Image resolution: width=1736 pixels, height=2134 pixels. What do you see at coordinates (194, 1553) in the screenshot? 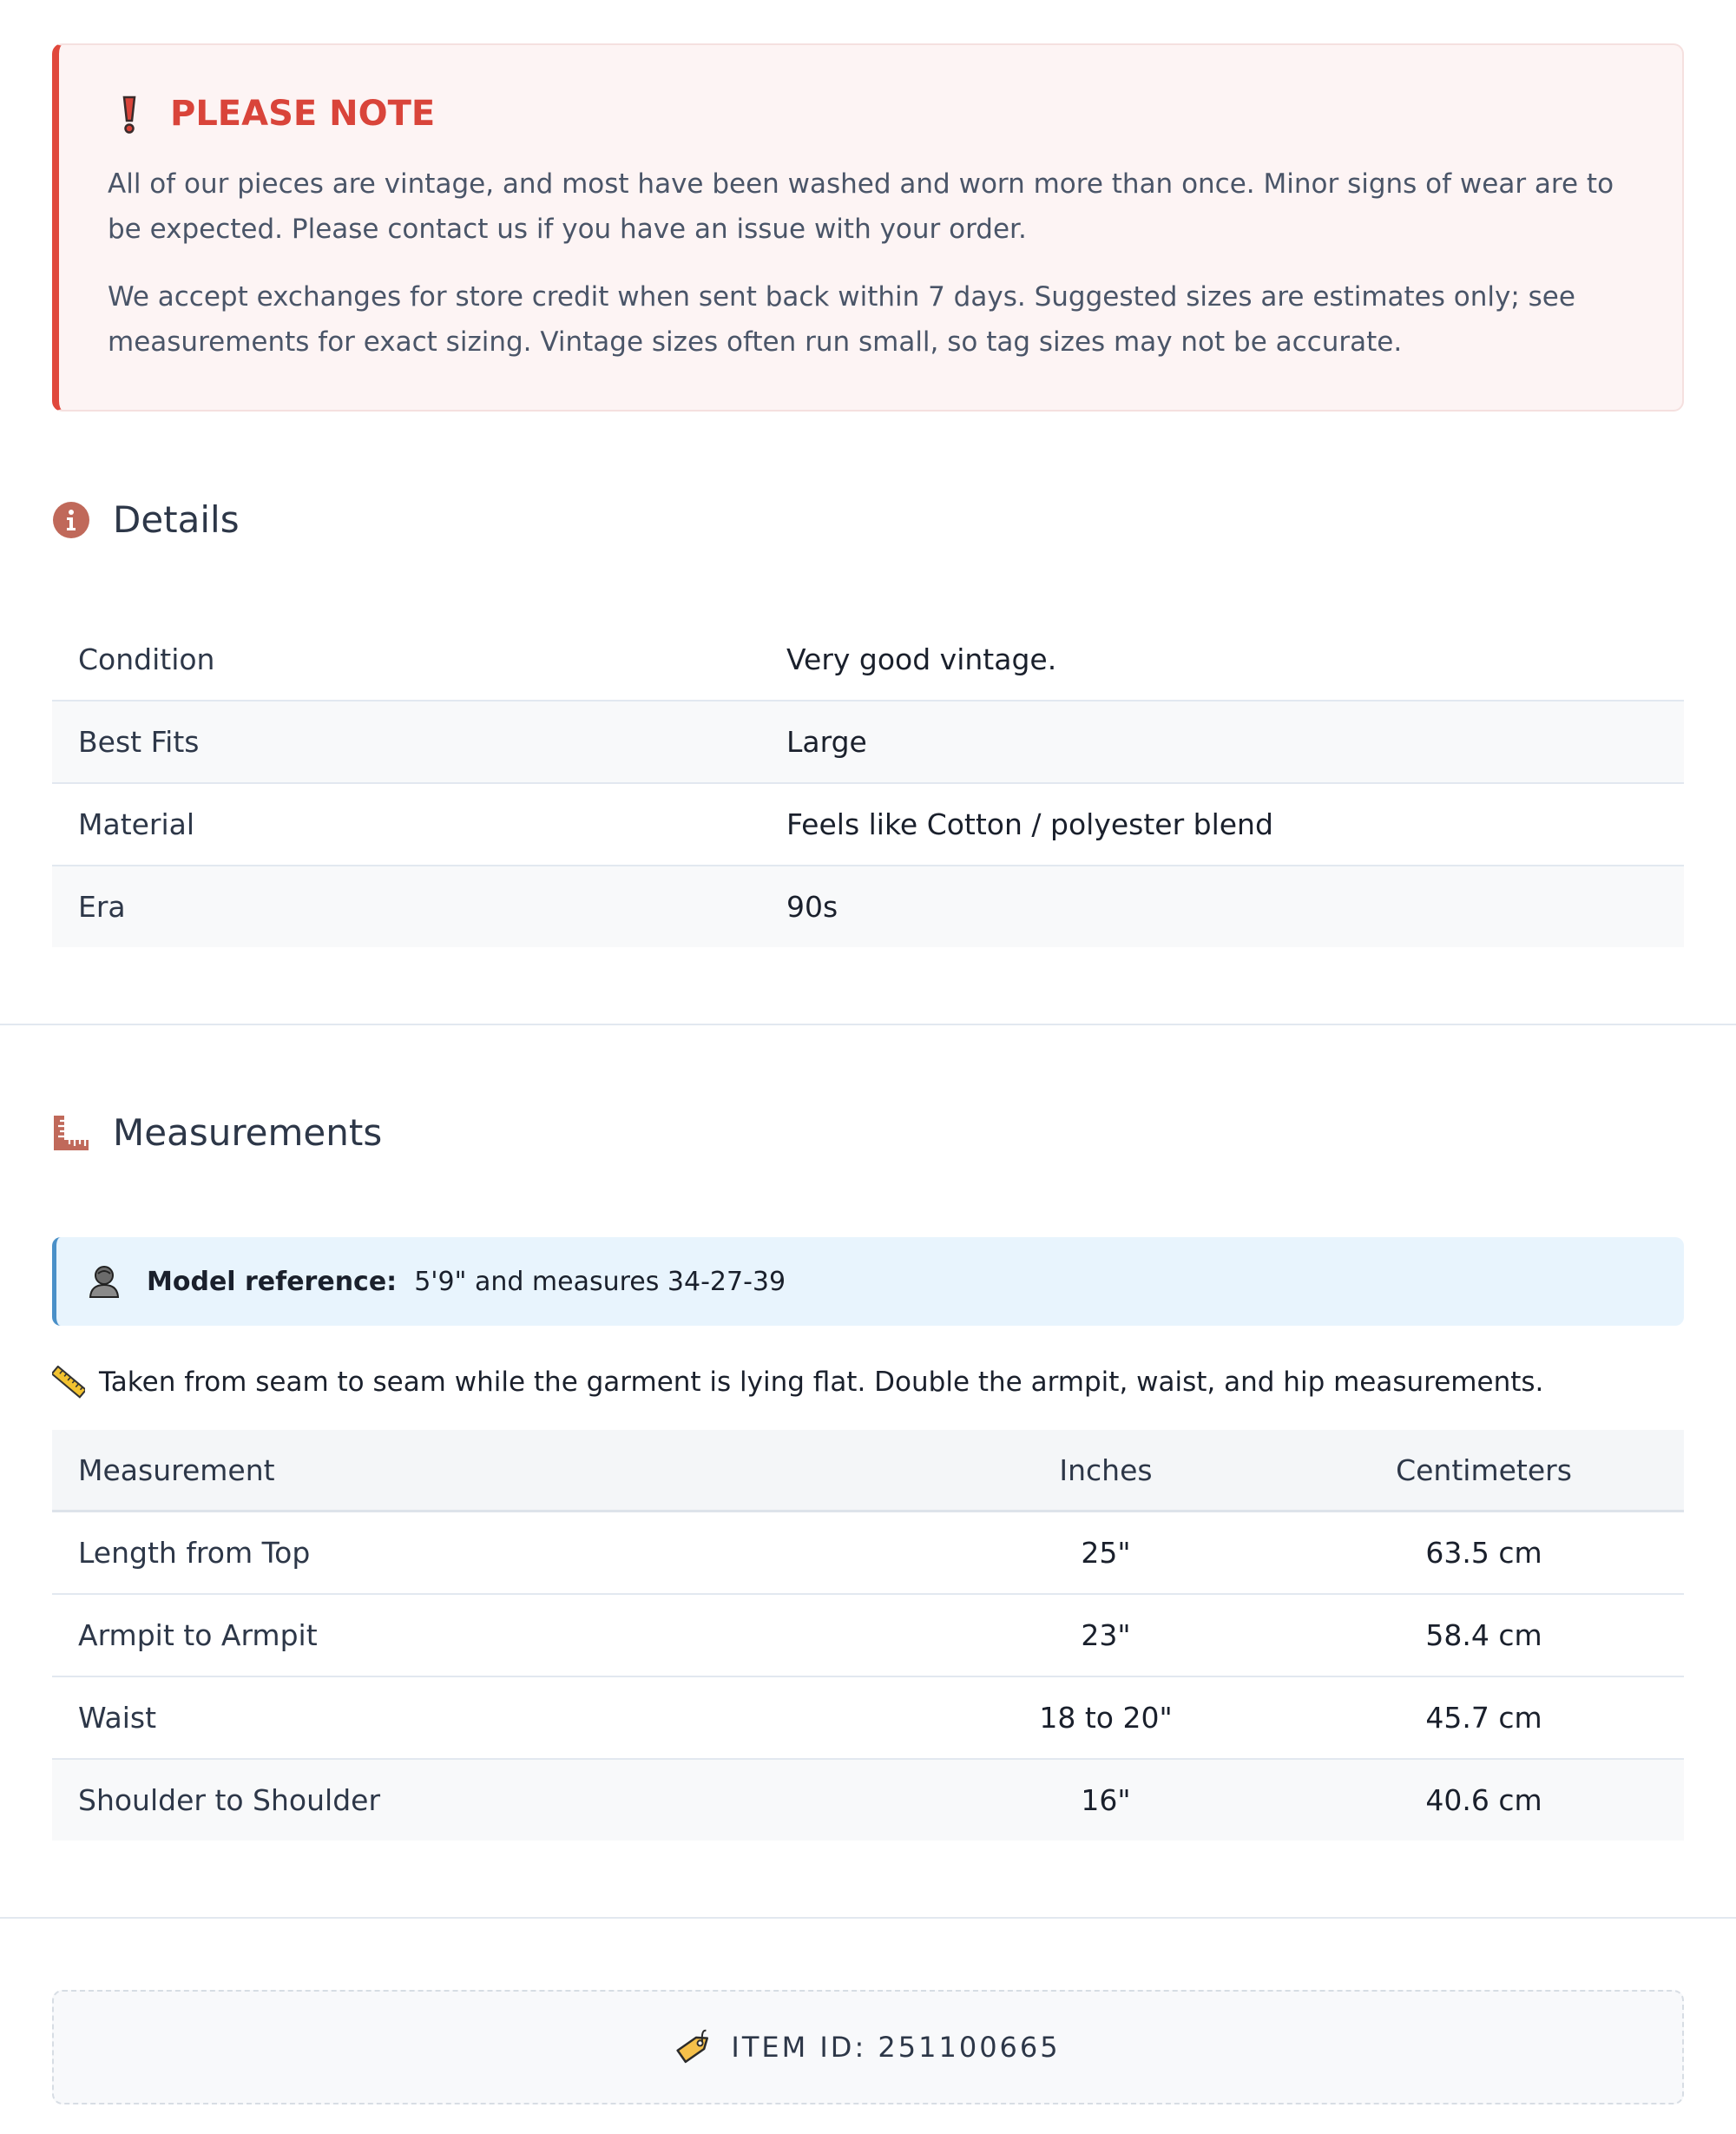
I see `measurement-name: Length from Top` at bounding box center [194, 1553].